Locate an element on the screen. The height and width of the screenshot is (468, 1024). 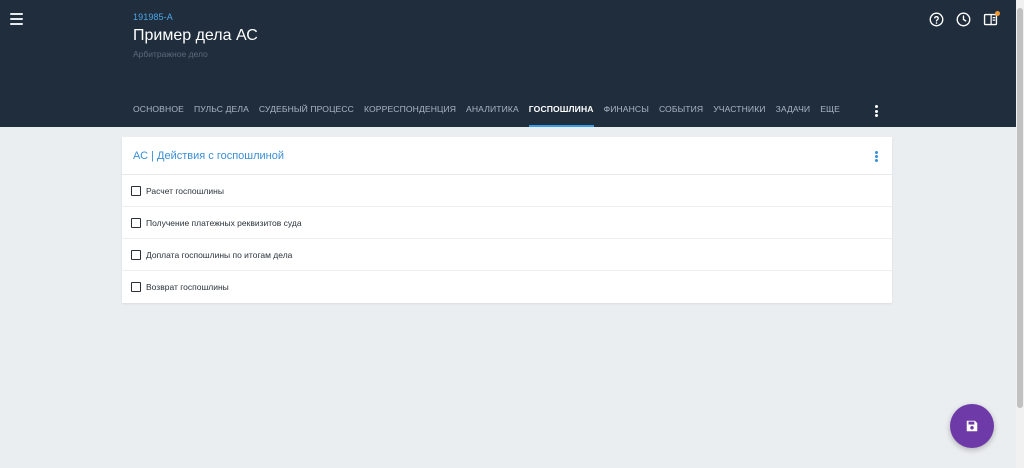
notification-dot is located at coordinates (997, 13).